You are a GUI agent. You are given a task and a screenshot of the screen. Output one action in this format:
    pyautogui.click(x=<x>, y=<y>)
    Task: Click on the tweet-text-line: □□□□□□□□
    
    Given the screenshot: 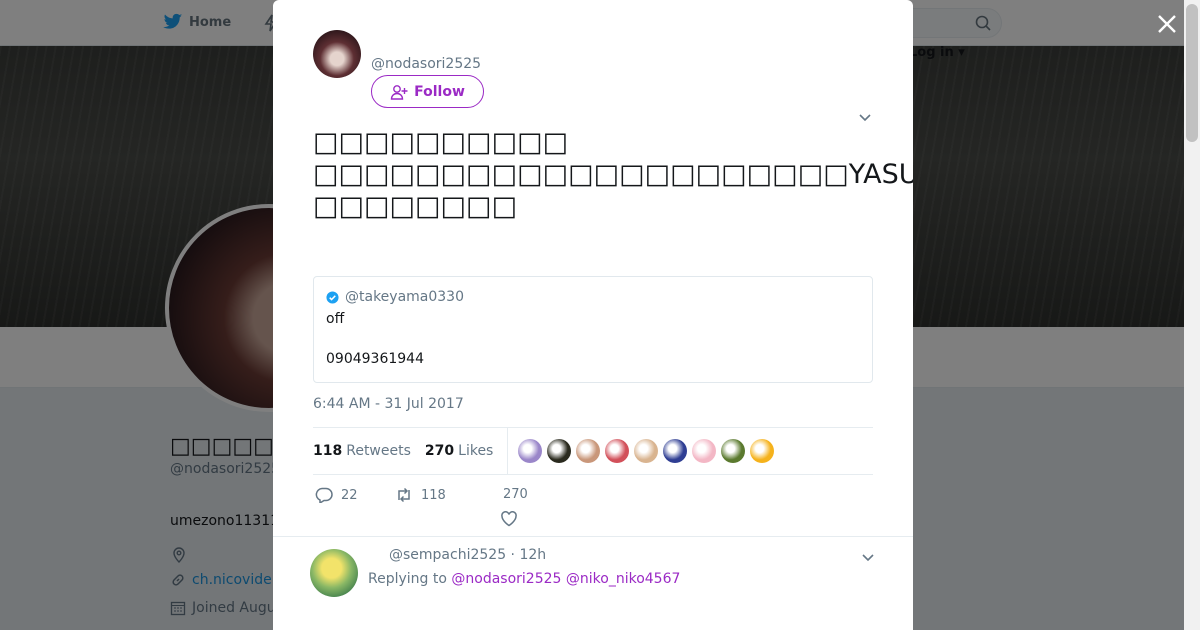 What is the action you would take?
    pyautogui.click(x=415, y=206)
    